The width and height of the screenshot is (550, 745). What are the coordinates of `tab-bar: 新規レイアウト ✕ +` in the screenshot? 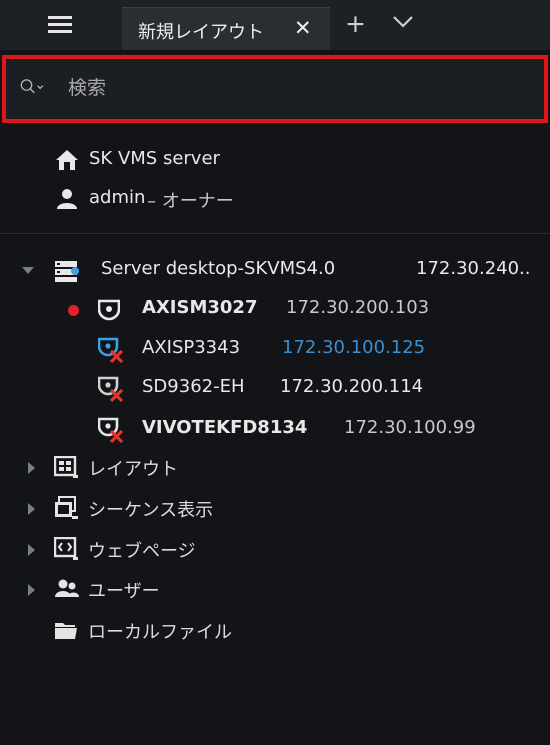 It's located at (275, 25).